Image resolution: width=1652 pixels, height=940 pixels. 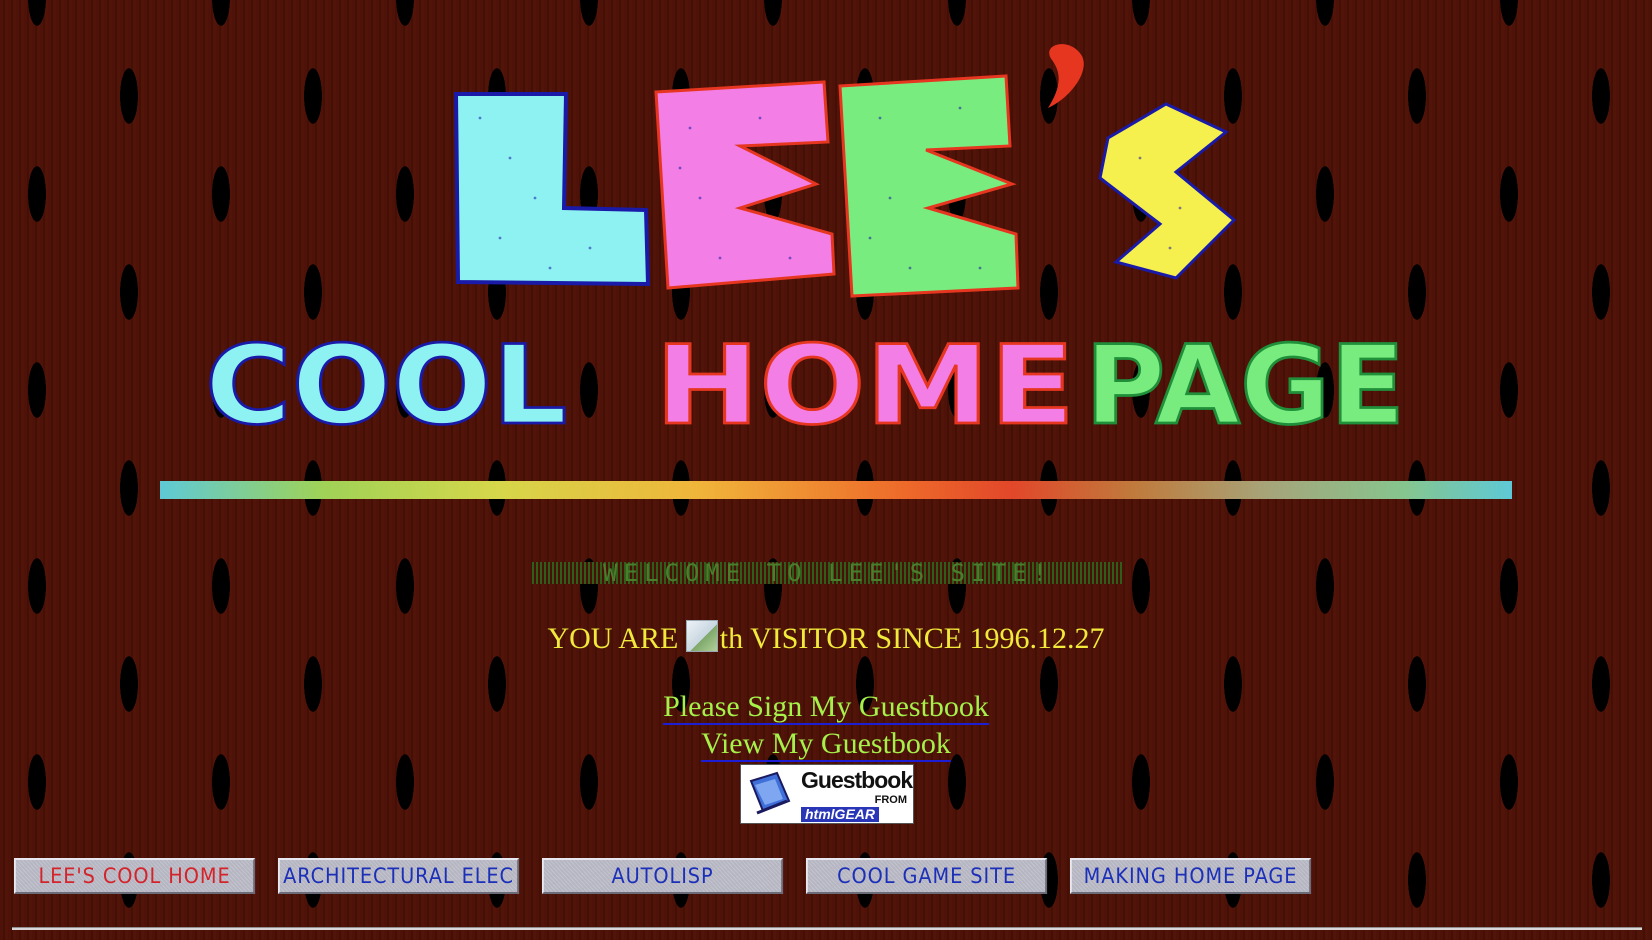 I want to click on logo-lees-graphic, so click(x=845, y=171).